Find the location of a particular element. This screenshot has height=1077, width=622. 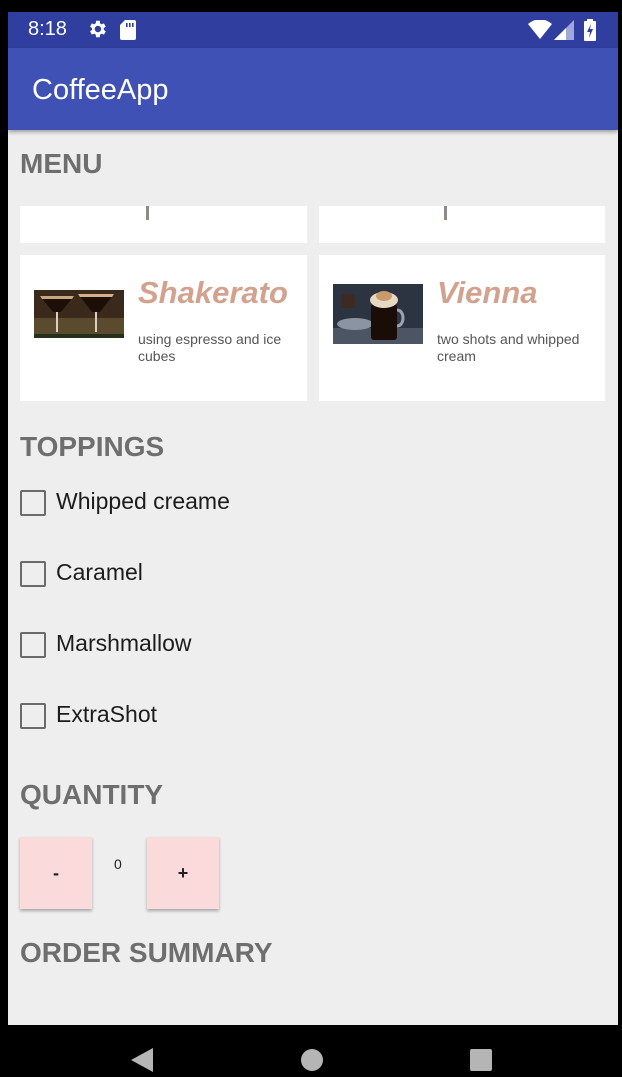

increment-button: + is located at coordinates (183, 873).